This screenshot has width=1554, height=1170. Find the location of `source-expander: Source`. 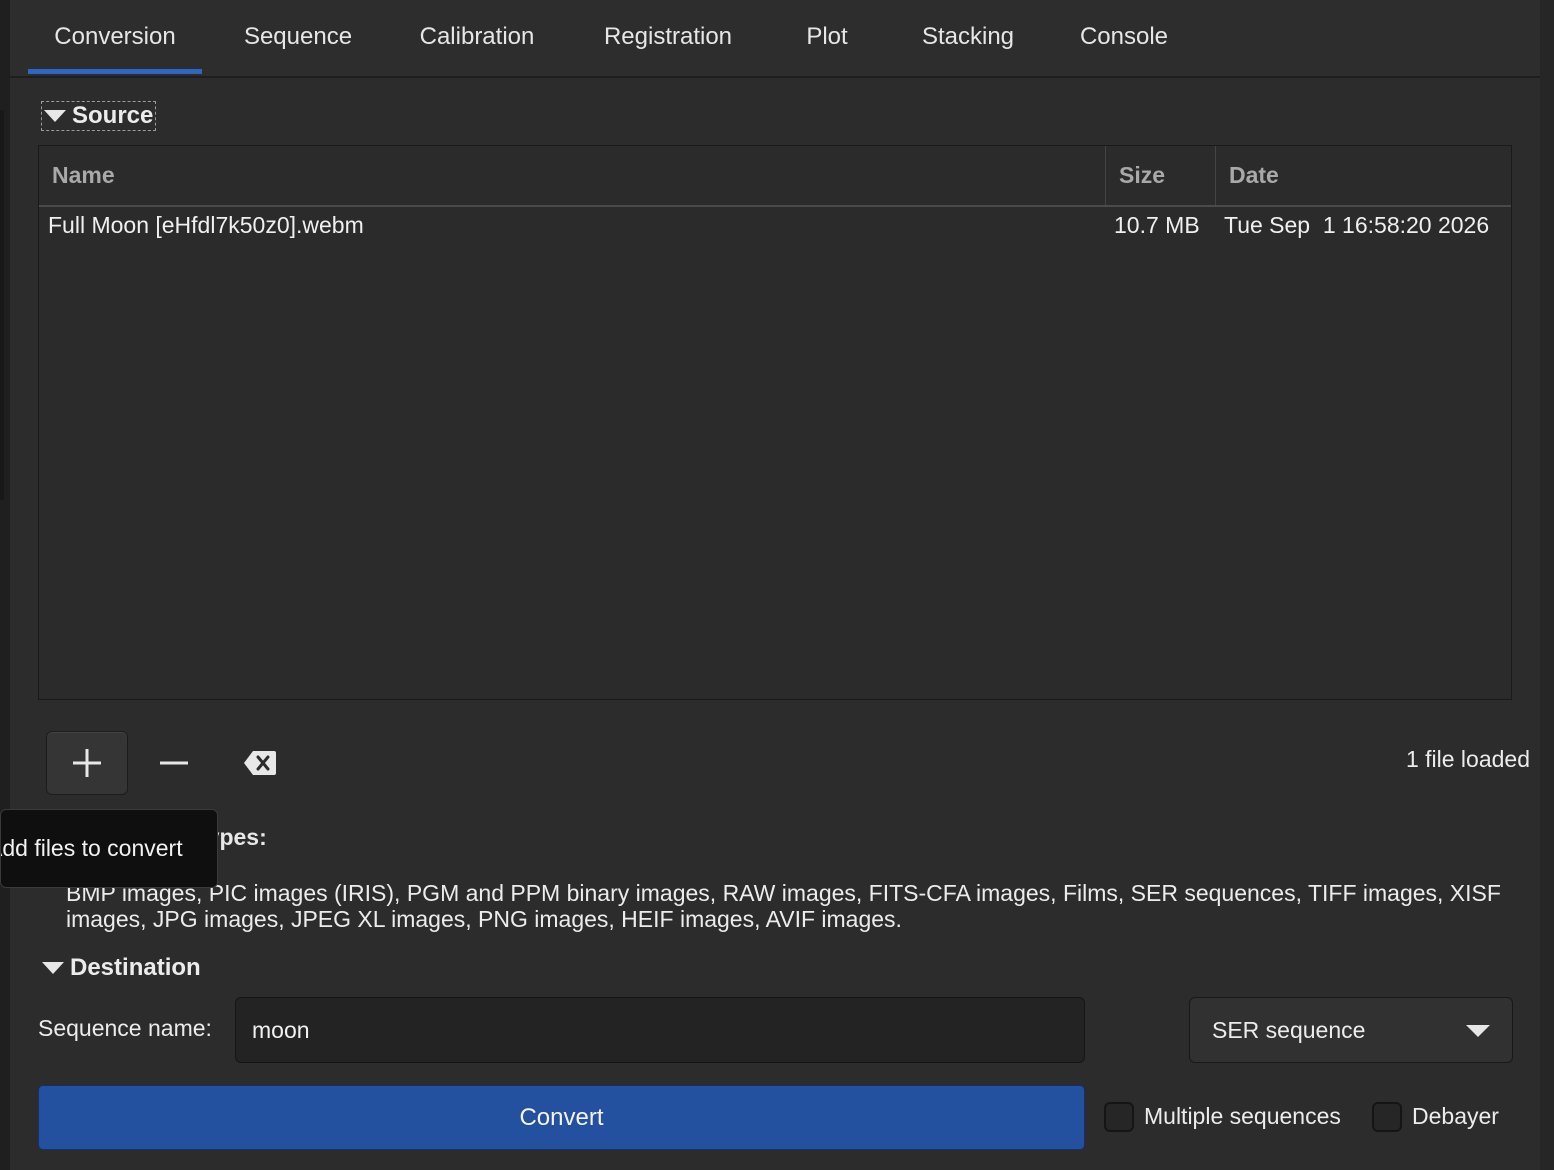

source-expander: Source is located at coordinates (98, 116).